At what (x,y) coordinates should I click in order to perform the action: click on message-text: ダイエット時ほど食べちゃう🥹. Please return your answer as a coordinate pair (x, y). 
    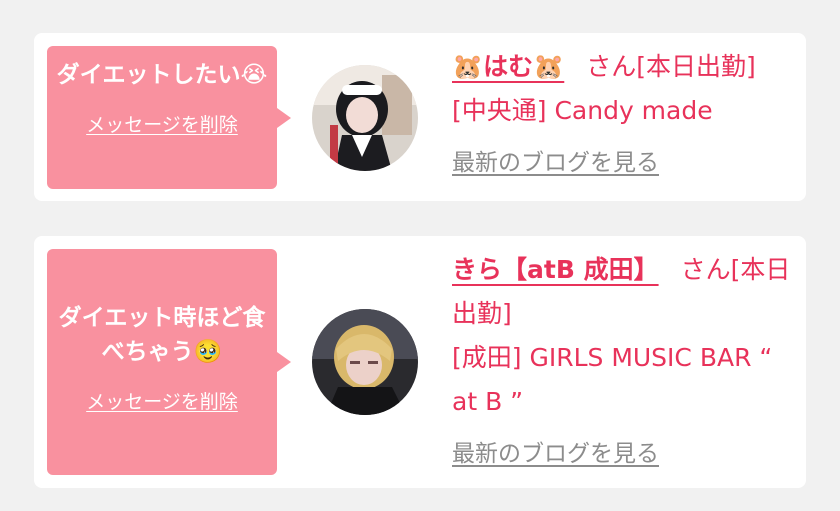
    Looking at the image, I should click on (162, 335).